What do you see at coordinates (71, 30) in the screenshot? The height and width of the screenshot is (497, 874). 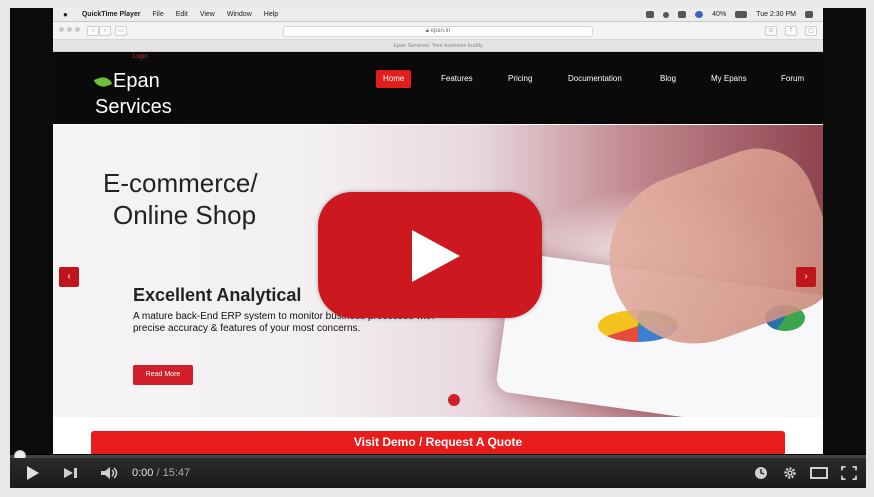 I see `window-controls` at bounding box center [71, 30].